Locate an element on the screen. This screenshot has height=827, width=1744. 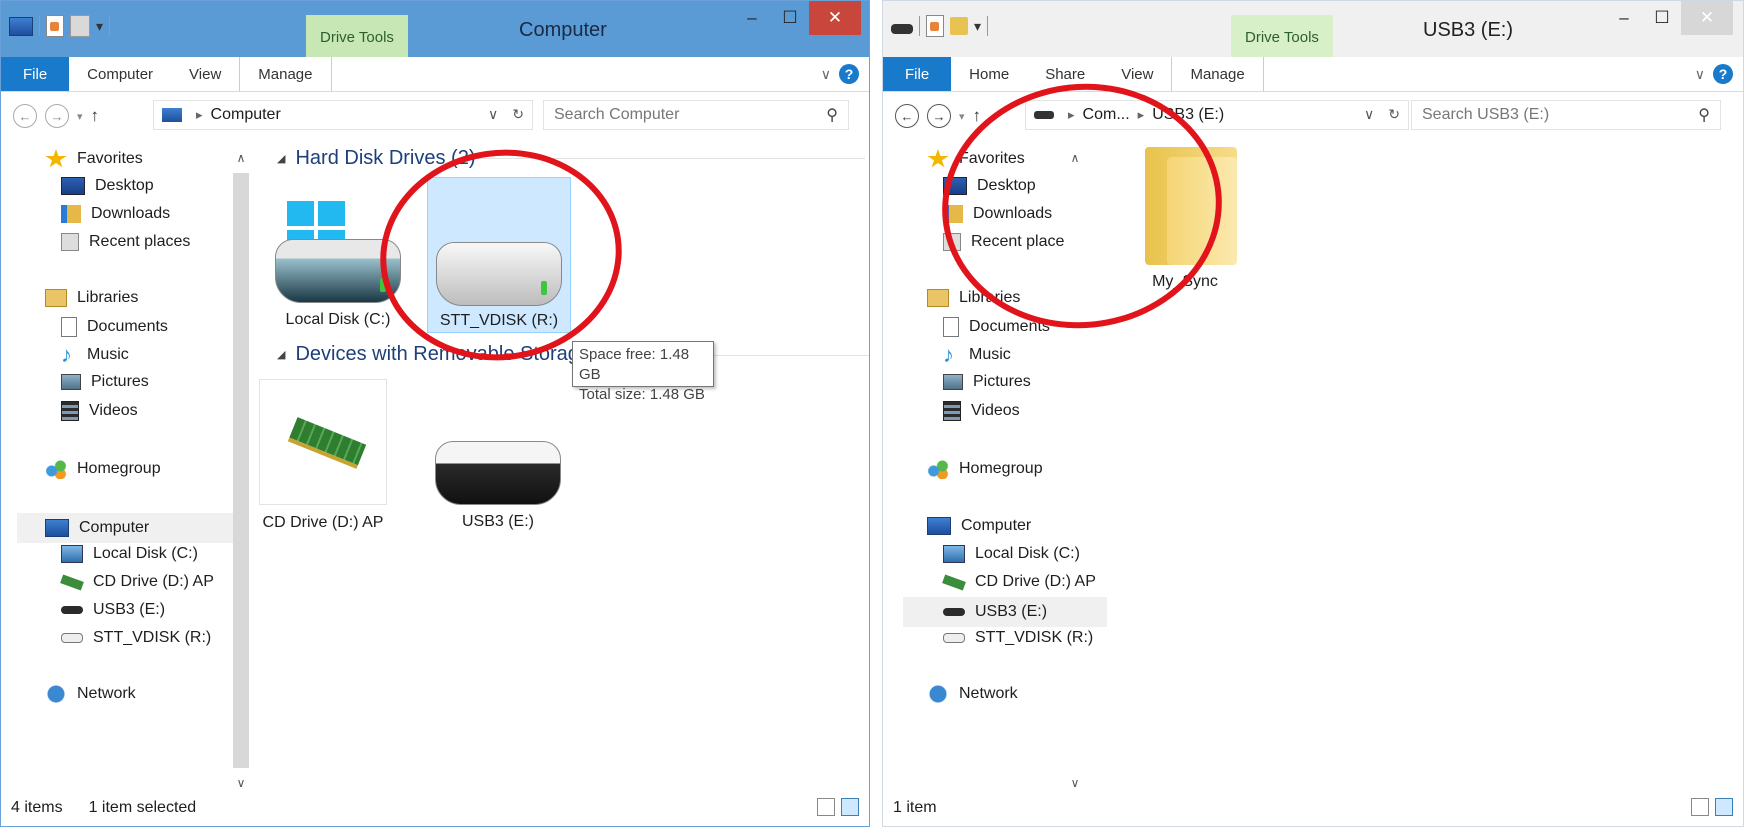
nav-recent-places: Recent place is located at coordinates (1003, 242).